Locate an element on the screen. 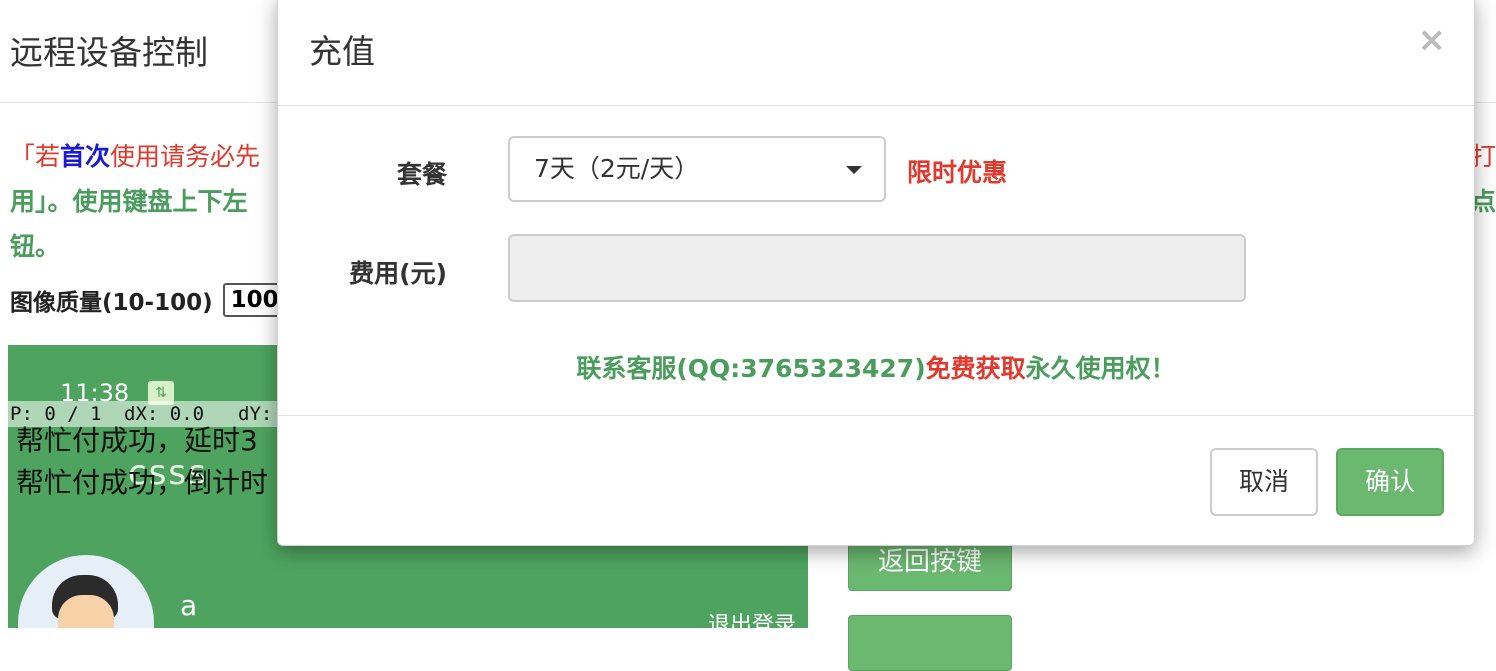 This screenshot has height=671, width=1496. modal-footer is located at coordinates (876, 415).